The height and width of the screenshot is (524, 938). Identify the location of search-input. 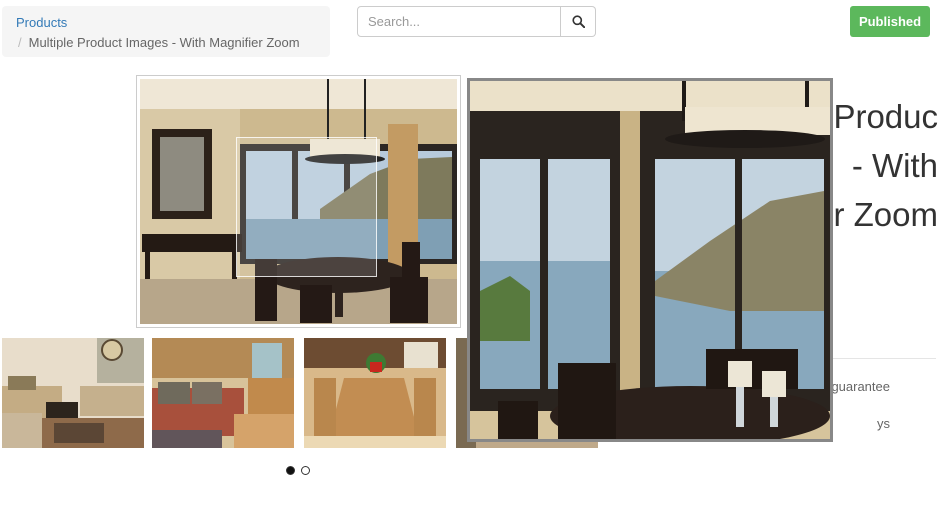
(459, 21).